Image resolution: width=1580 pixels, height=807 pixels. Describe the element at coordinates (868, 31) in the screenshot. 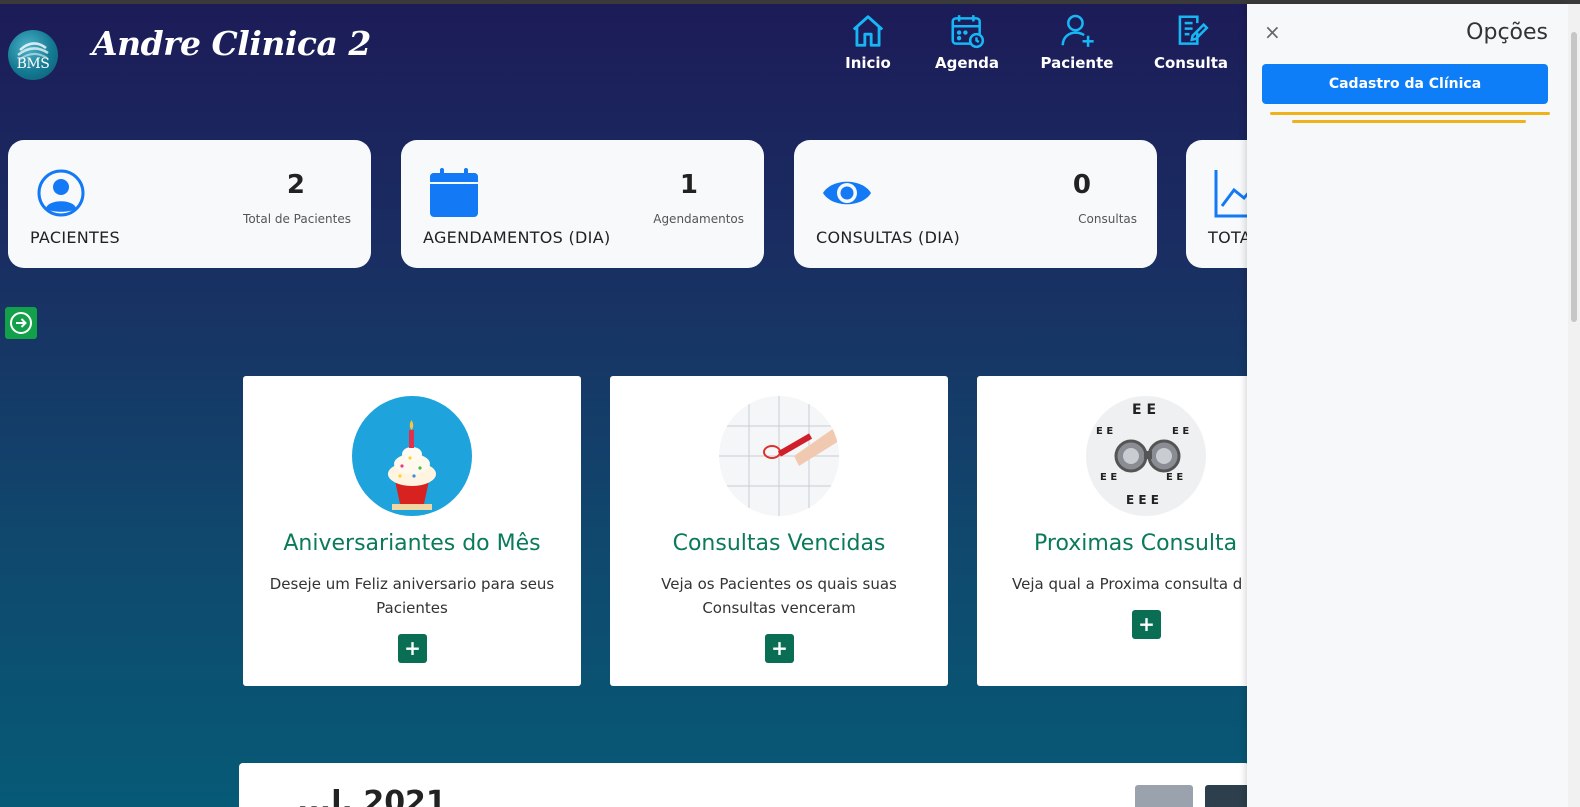

I see `home-icon` at that location.